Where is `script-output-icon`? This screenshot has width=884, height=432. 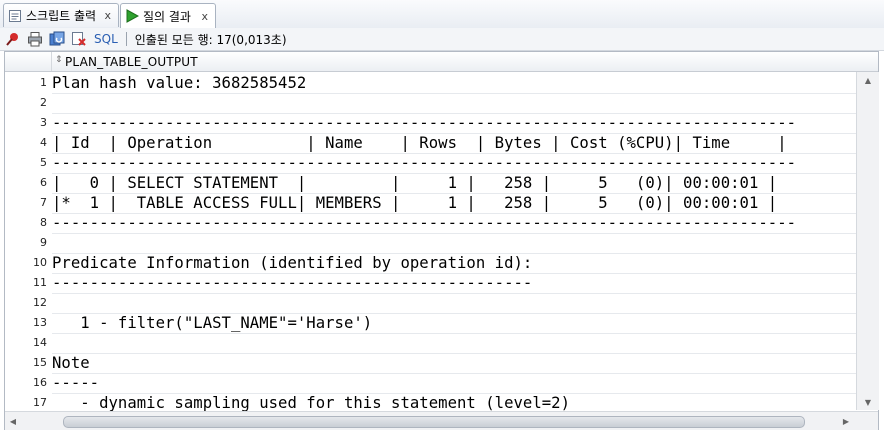 script-output-icon is located at coordinates (15, 16).